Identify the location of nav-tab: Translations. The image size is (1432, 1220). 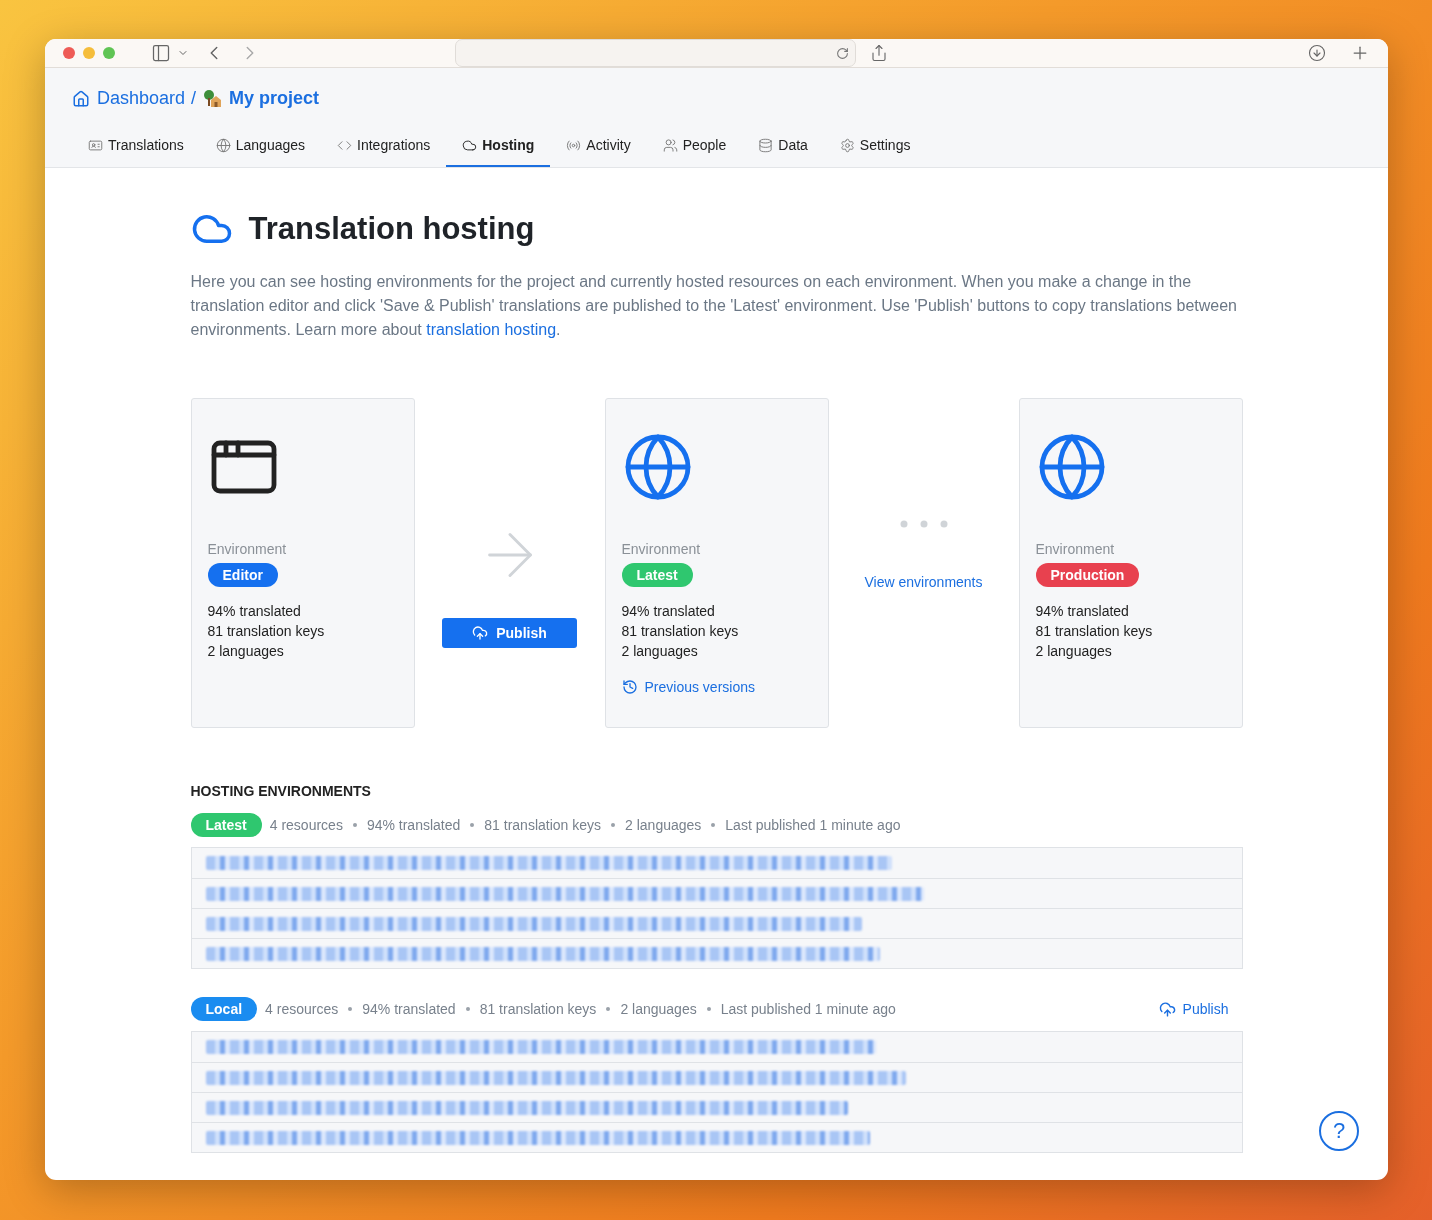
(136, 147).